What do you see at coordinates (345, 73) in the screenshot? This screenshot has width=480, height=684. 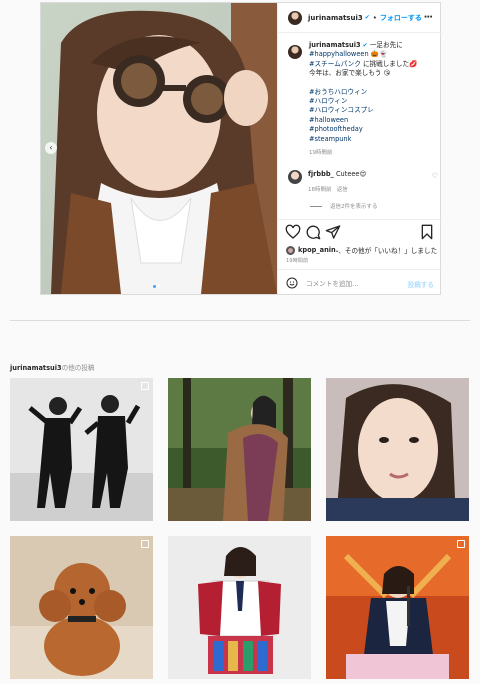 I see `caption-line-3: 今年は、お家で楽しもう` at bounding box center [345, 73].